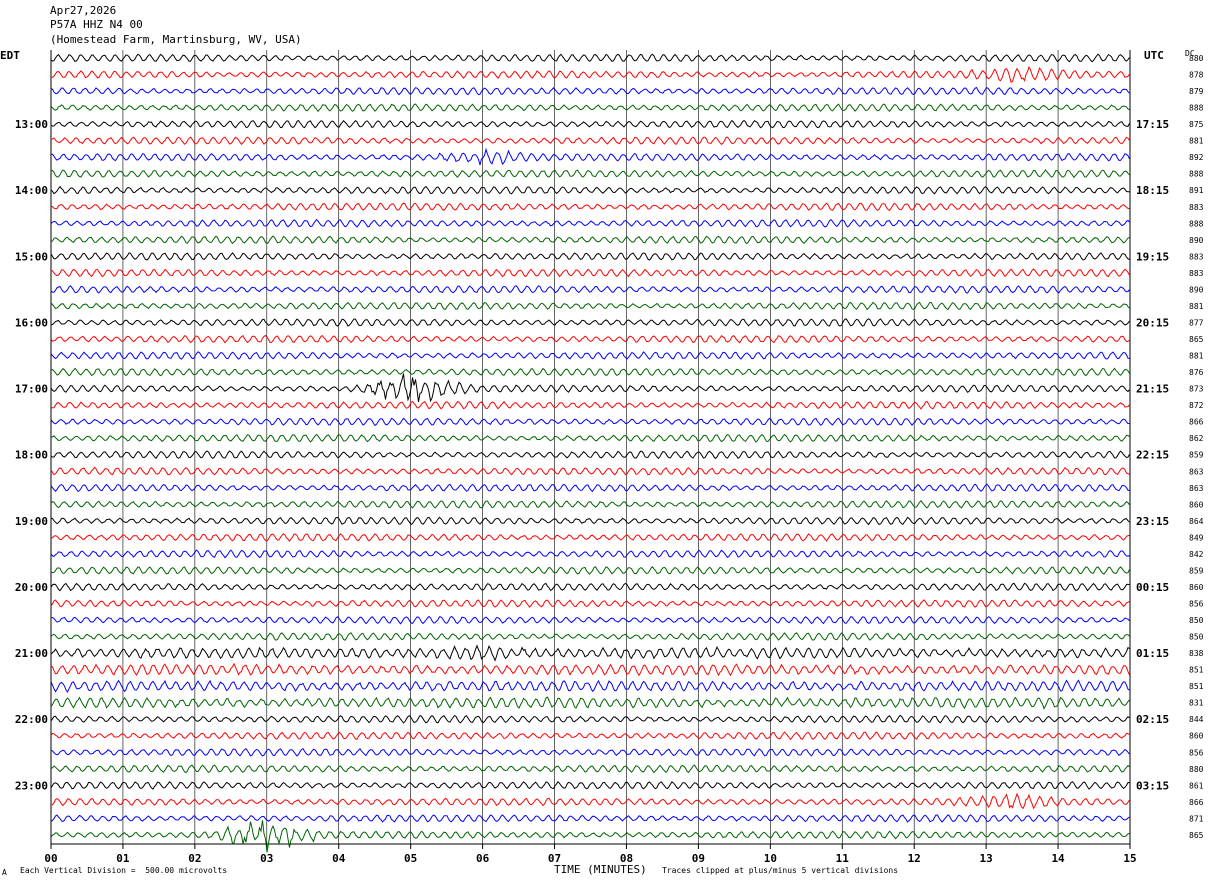 The width and height of the screenshot is (1210, 886). Describe the element at coordinates (1152, 256) in the screenshot. I see `right-hour-label: 19:15` at that location.